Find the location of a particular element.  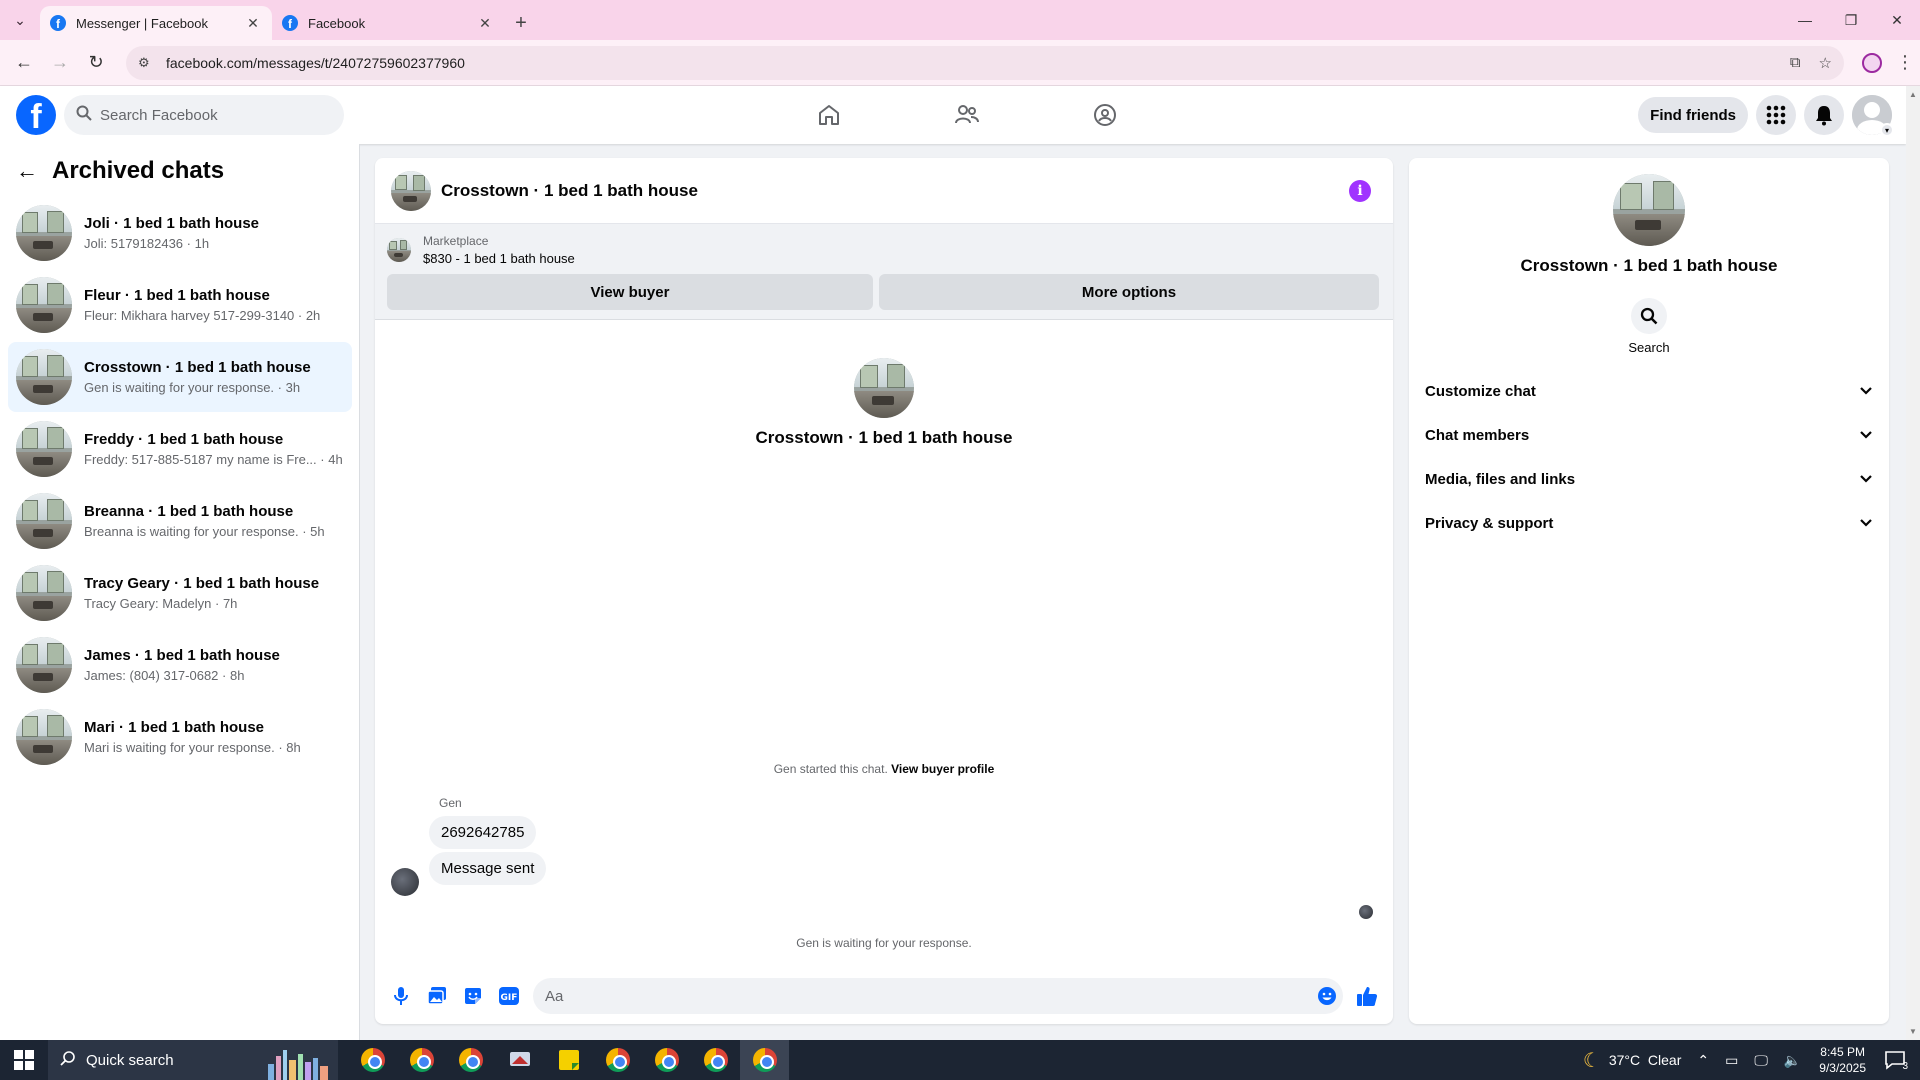

gif-icon: GIF is located at coordinates (509, 996).